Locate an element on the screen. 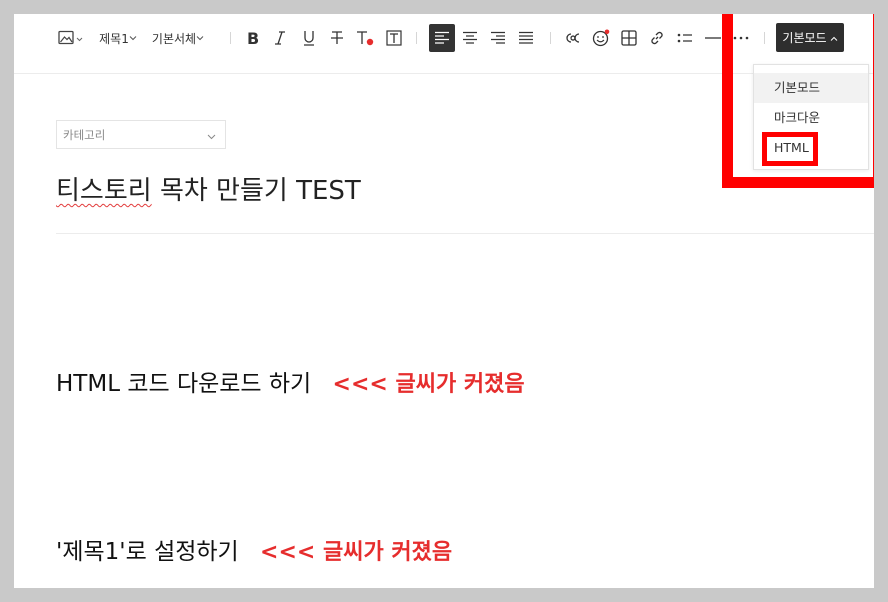  font-select: 기본서체 is located at coordinates (178, 38).